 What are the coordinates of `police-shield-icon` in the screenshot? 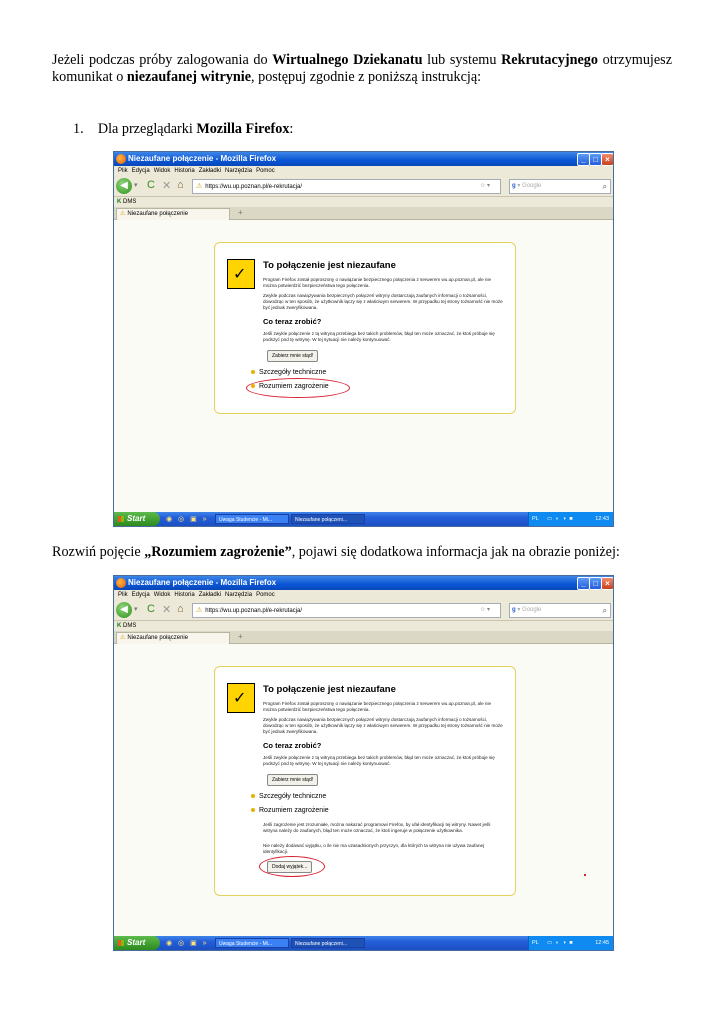 It's located at (241, 698).